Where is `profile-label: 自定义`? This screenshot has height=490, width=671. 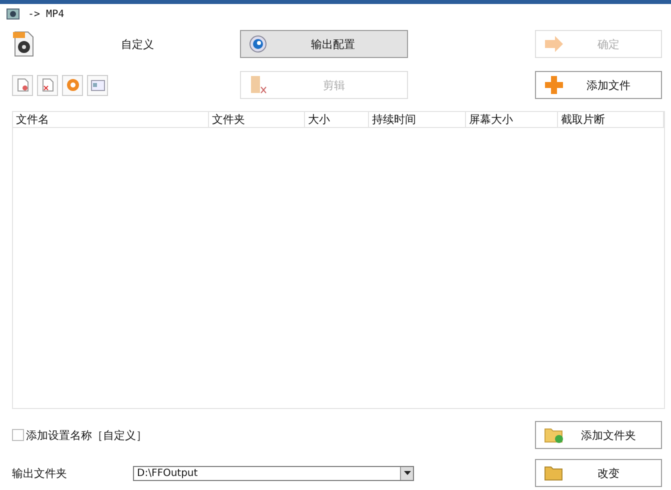 profile-label: 自定义 is located at coordinates (137, 44).